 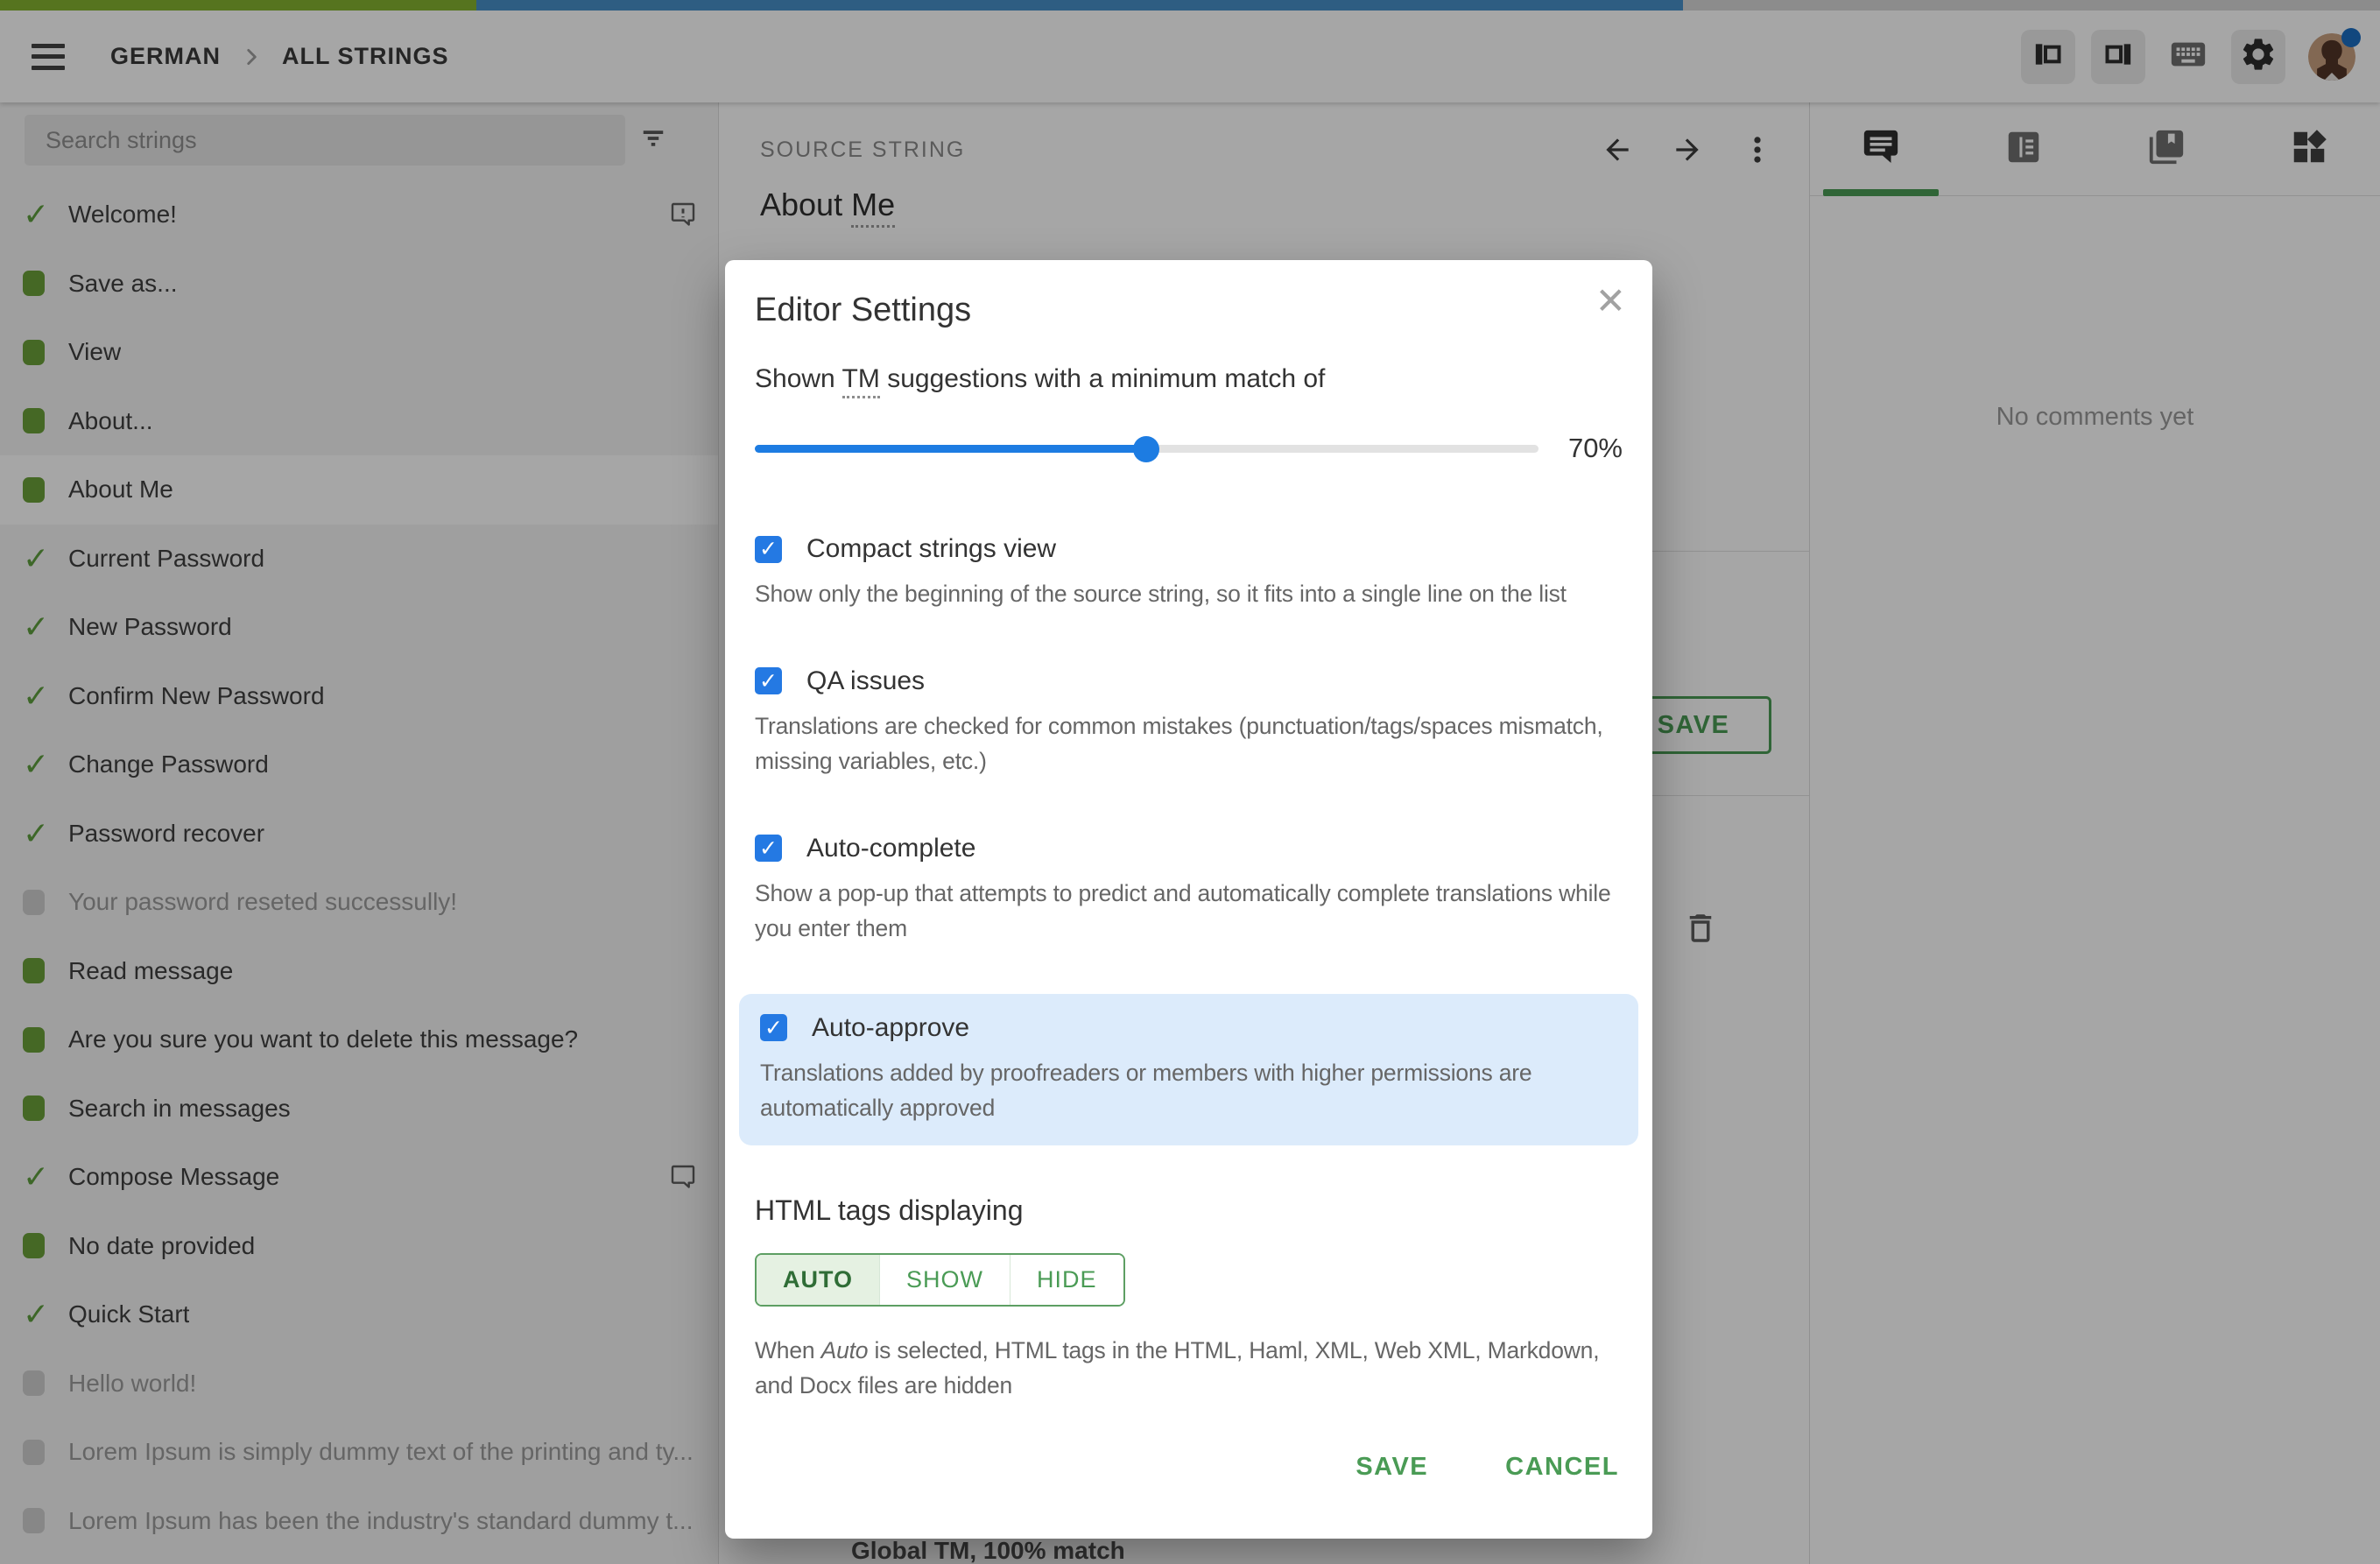 What do you see at coordinates (860, 381) in the screenshot?
I see `tm-term: TM` at bounding box center [860, 381].